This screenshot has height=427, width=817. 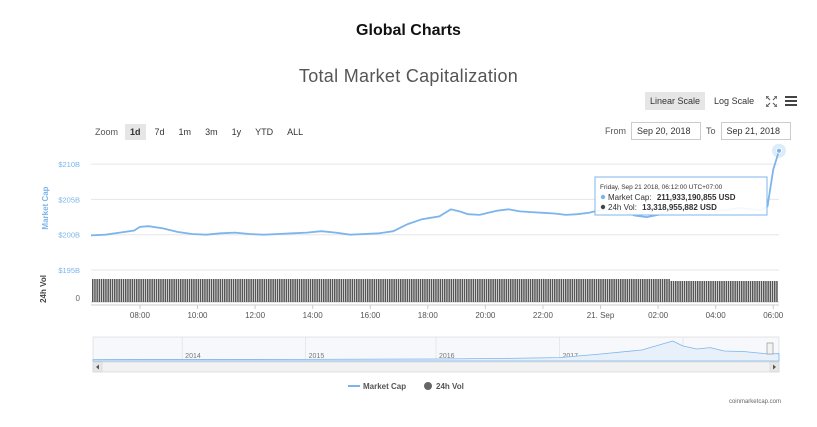 I want to click on x-tick-label: 06:00, so click(x=773, y=315).